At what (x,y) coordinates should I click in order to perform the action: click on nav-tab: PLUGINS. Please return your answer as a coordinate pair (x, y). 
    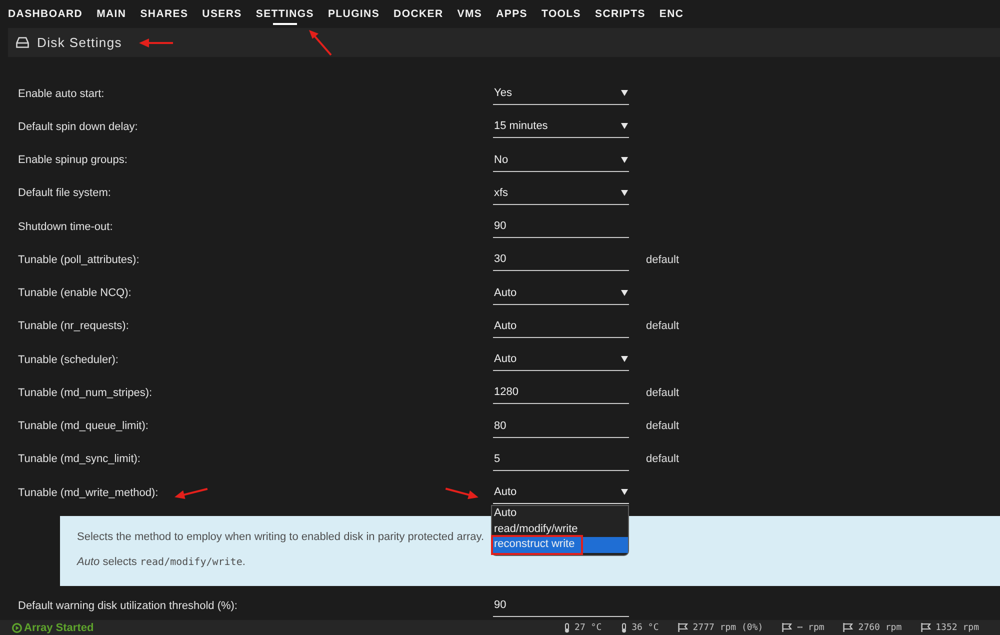
    Looking at the image, I should click on (354, 14).